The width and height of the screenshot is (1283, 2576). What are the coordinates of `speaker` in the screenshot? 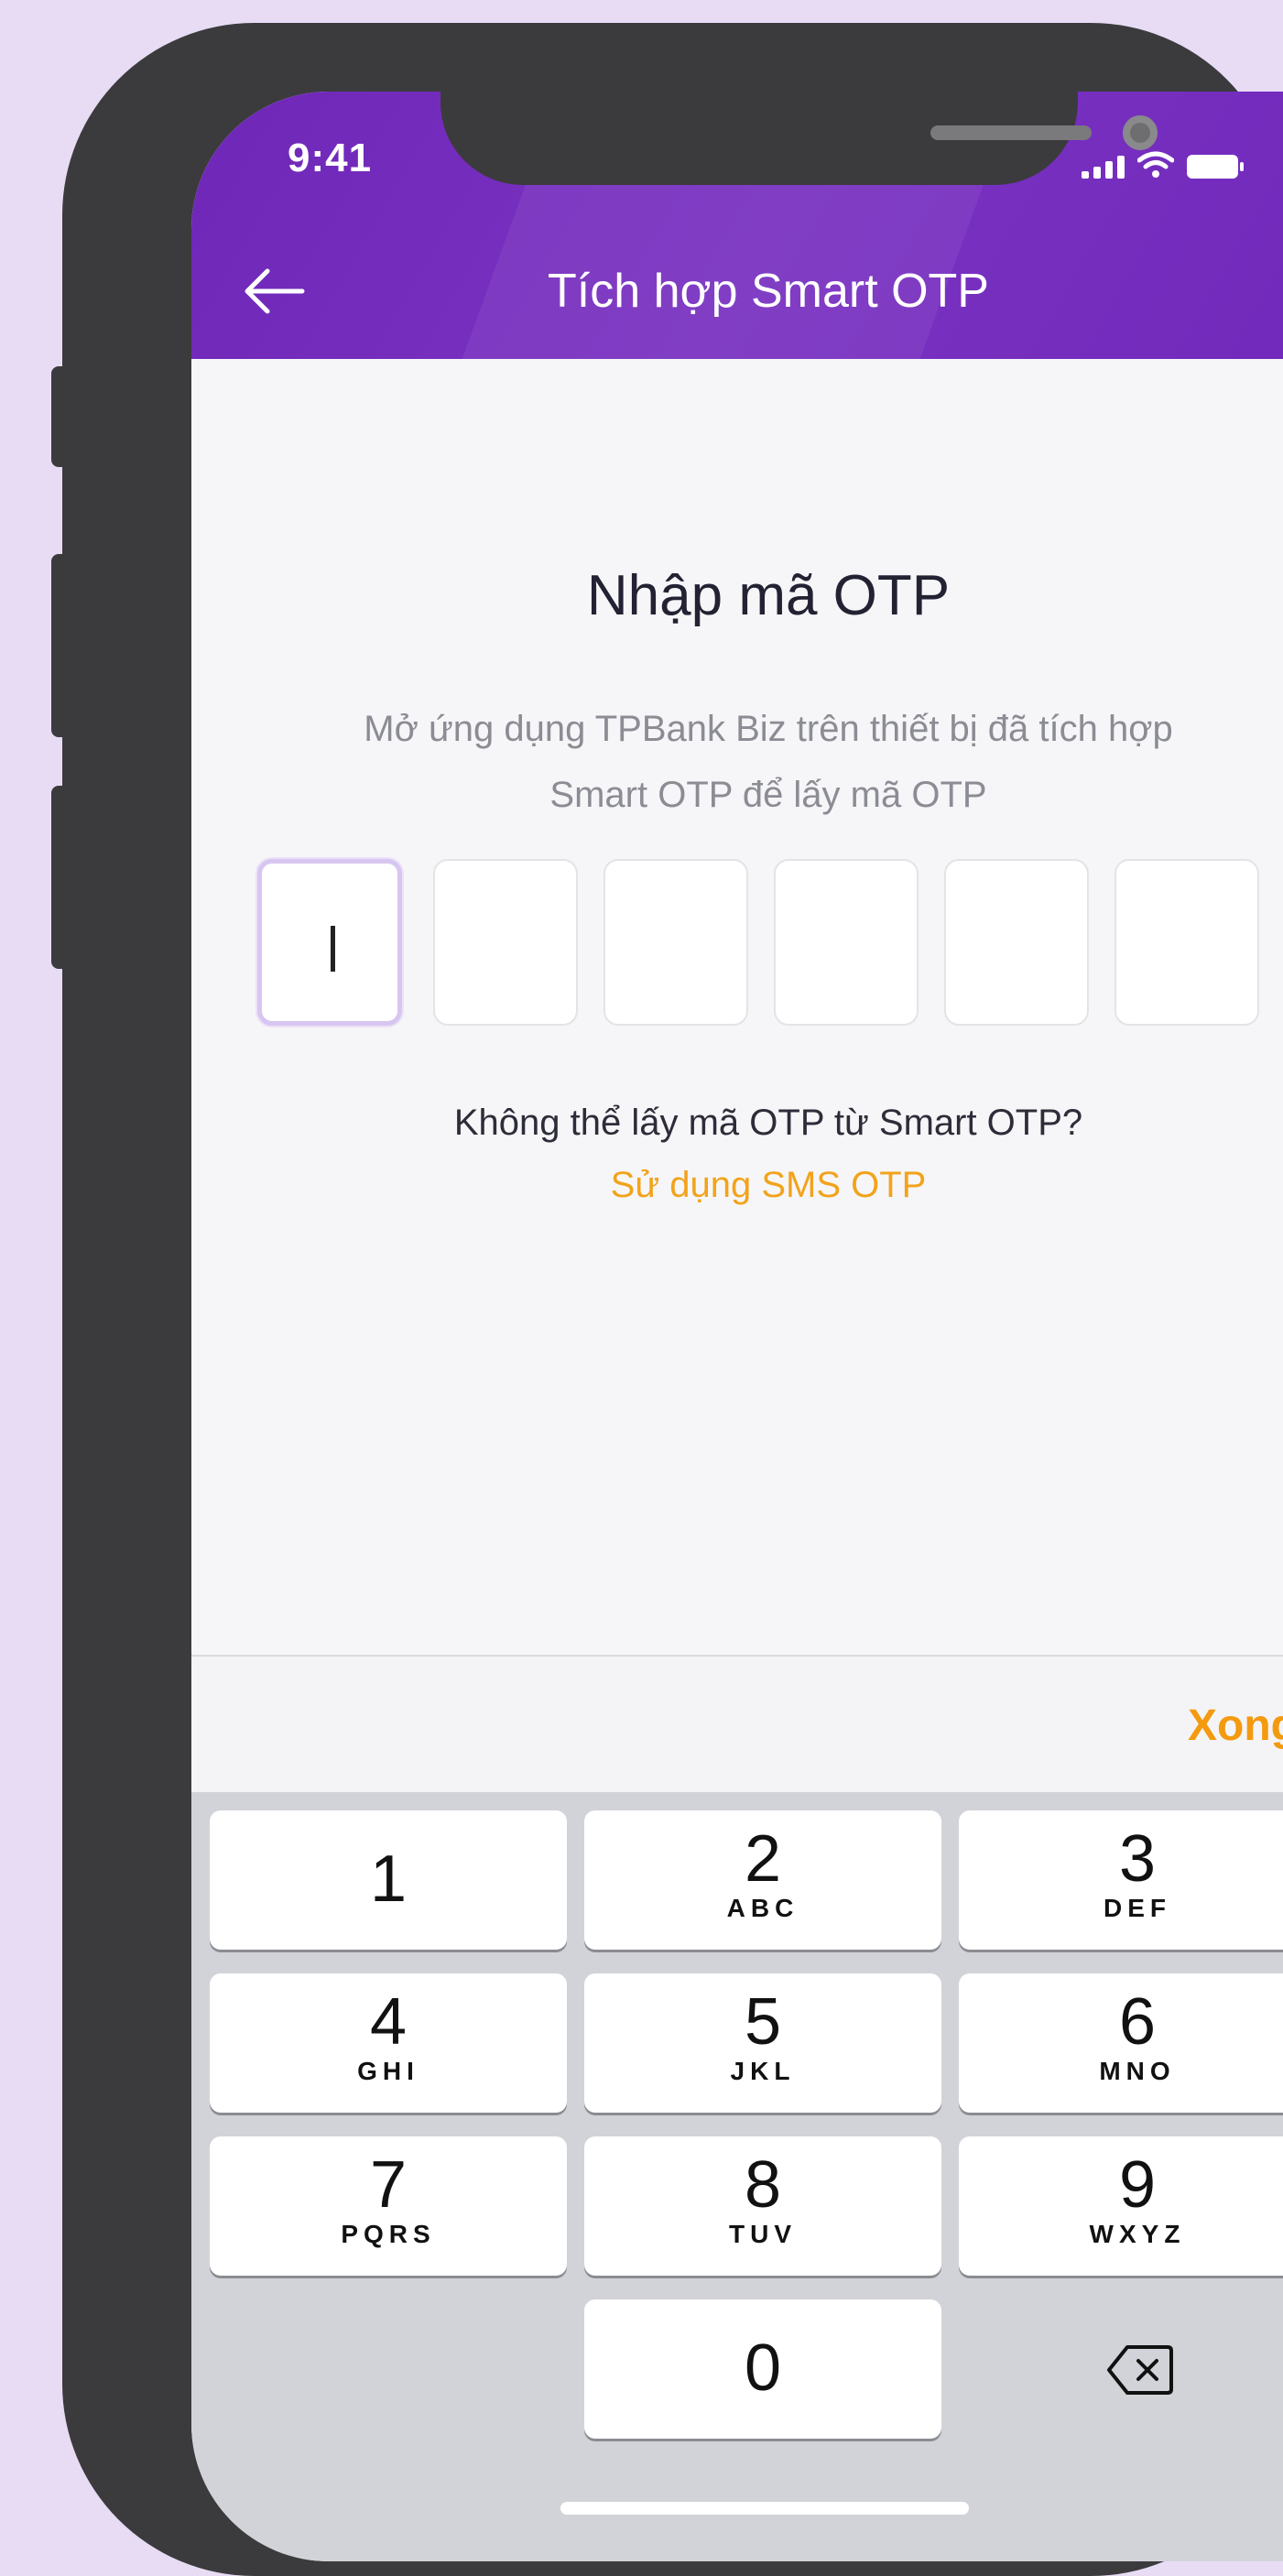 It's located at (1011, 132).